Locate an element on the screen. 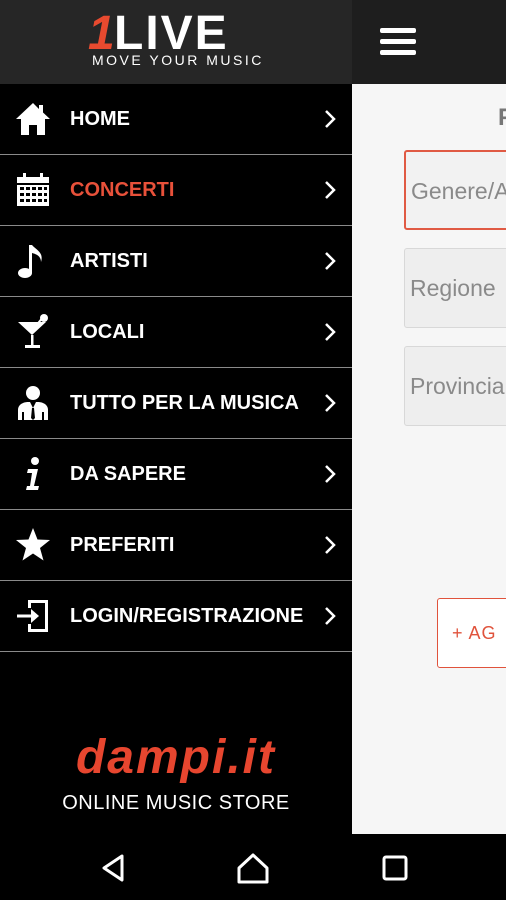  brand-subtitle: ONLINE MUSIC STORE is located at coordinates (176, 803).